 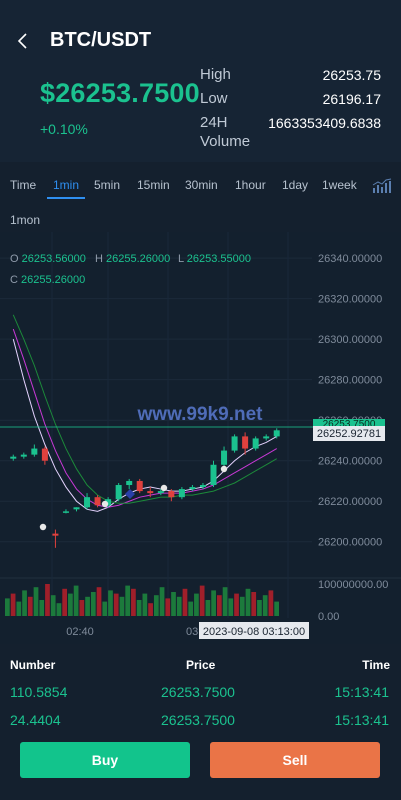 I want to click on price-axis-label: 26280.00000, so click(x=350, y=381).